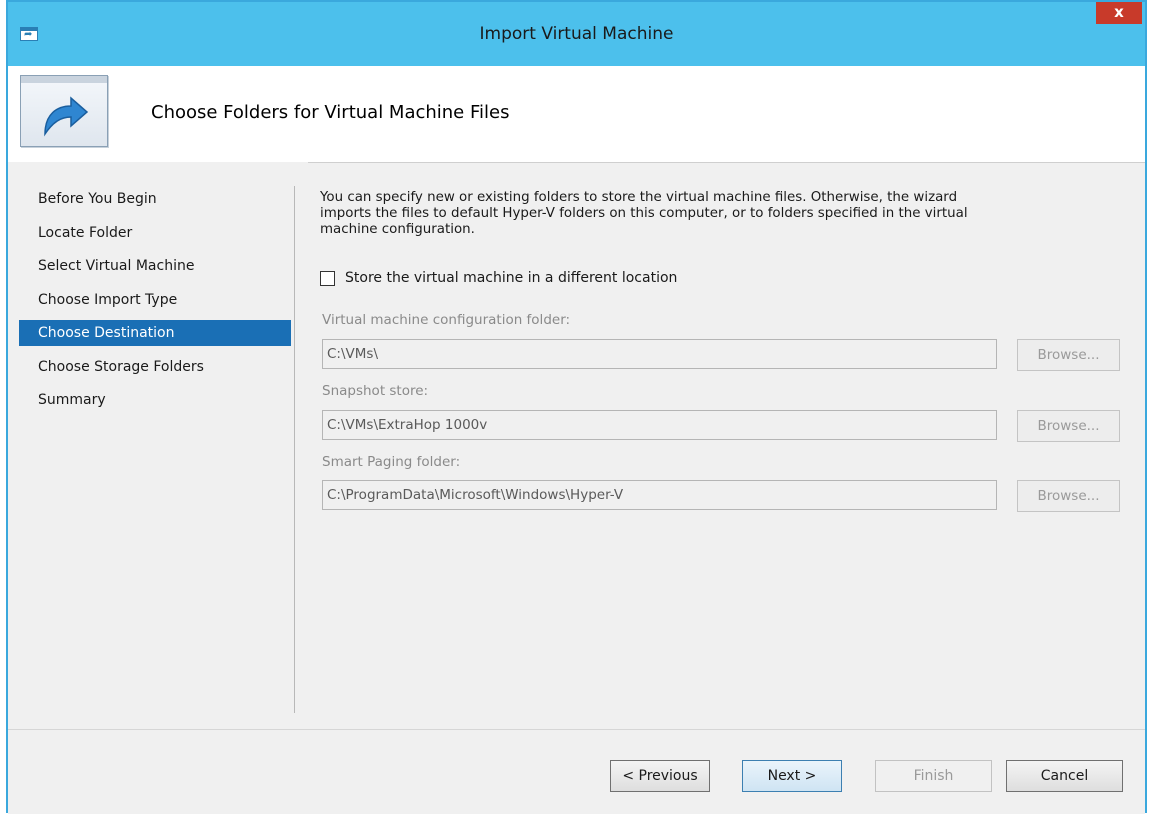  What do you see at coordinates (659, 495) in the screenshot?
I see `smart-paging-input: C:\ProgramData\Microsoft\Windows\Hyper-V` at bounding box center [659, 495].